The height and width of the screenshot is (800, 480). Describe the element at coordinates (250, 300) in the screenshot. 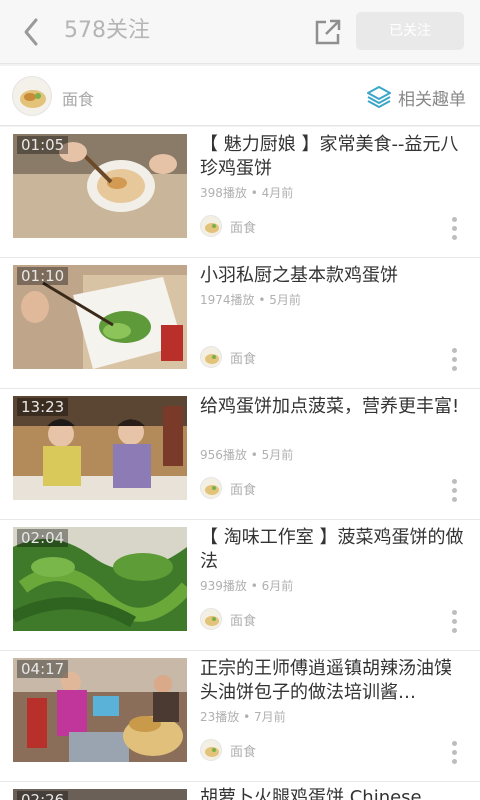

I see `video-meta: 1974播放 • 5月前` at that location.